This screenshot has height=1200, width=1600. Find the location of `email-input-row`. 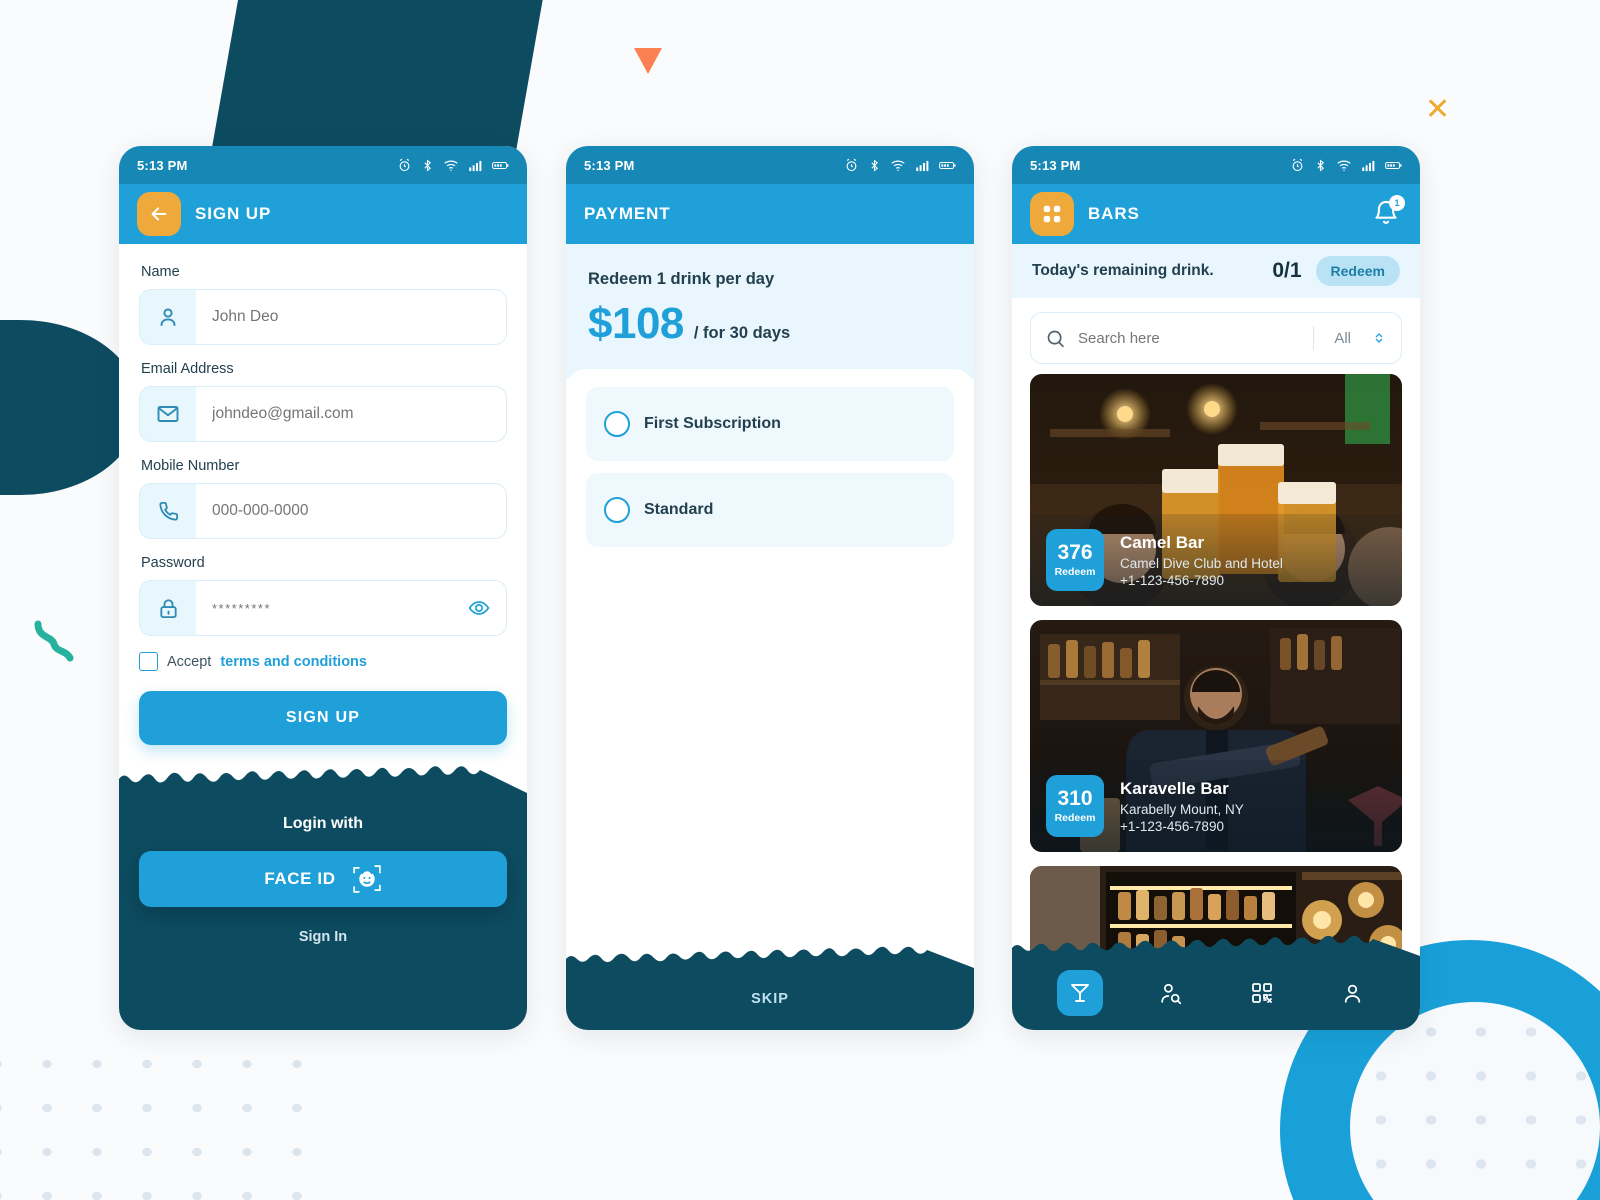

email-input-row is located at coordinates (323, 414).